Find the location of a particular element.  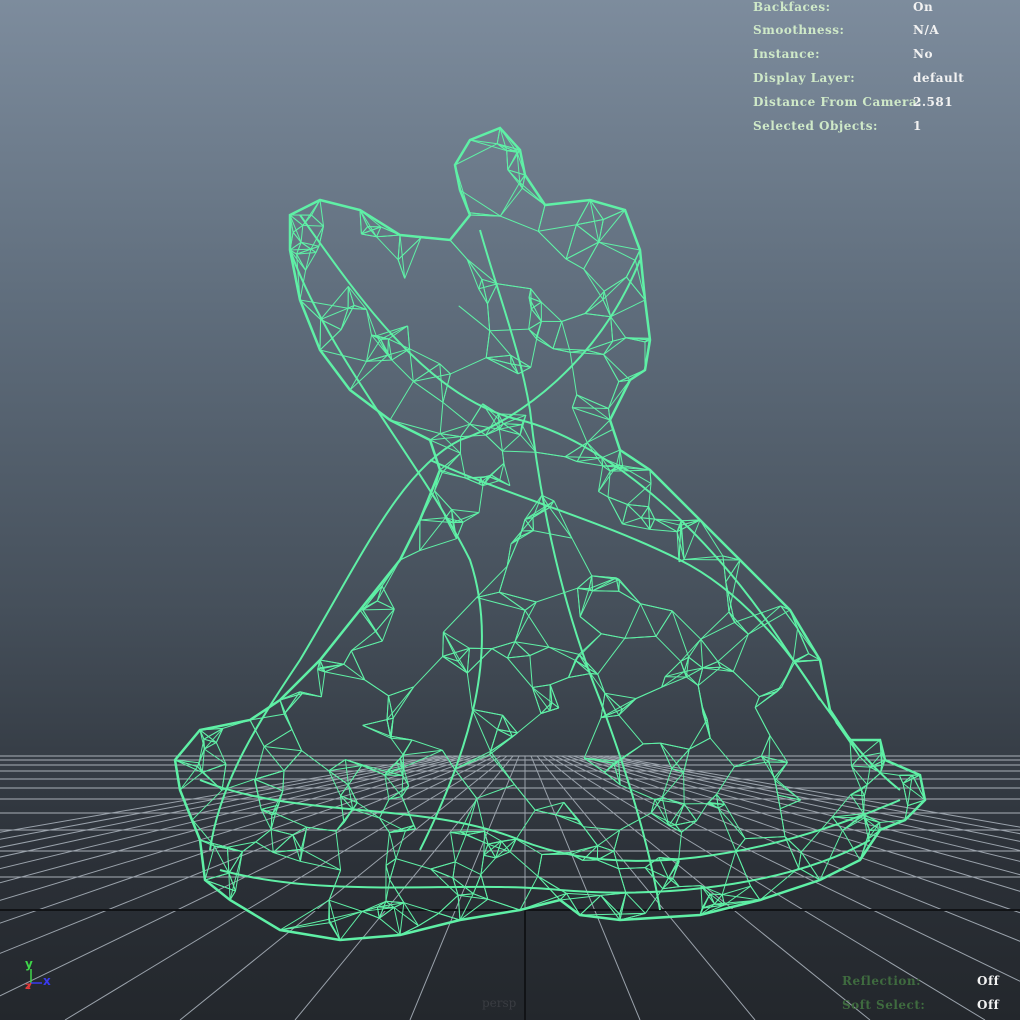

hud-row-reflection: Reflection: is located at coordinates (881, 981).